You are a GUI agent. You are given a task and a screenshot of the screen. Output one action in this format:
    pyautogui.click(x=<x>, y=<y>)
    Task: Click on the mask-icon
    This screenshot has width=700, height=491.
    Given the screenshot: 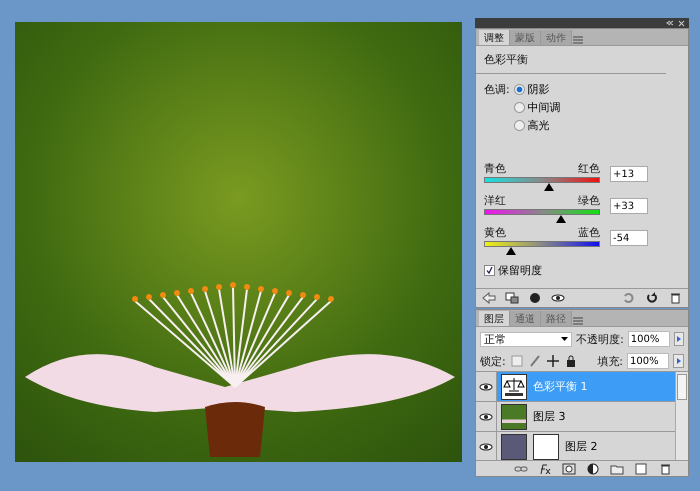 What is the action you would take?
    pyautogui.click(x=569, y=469)
    